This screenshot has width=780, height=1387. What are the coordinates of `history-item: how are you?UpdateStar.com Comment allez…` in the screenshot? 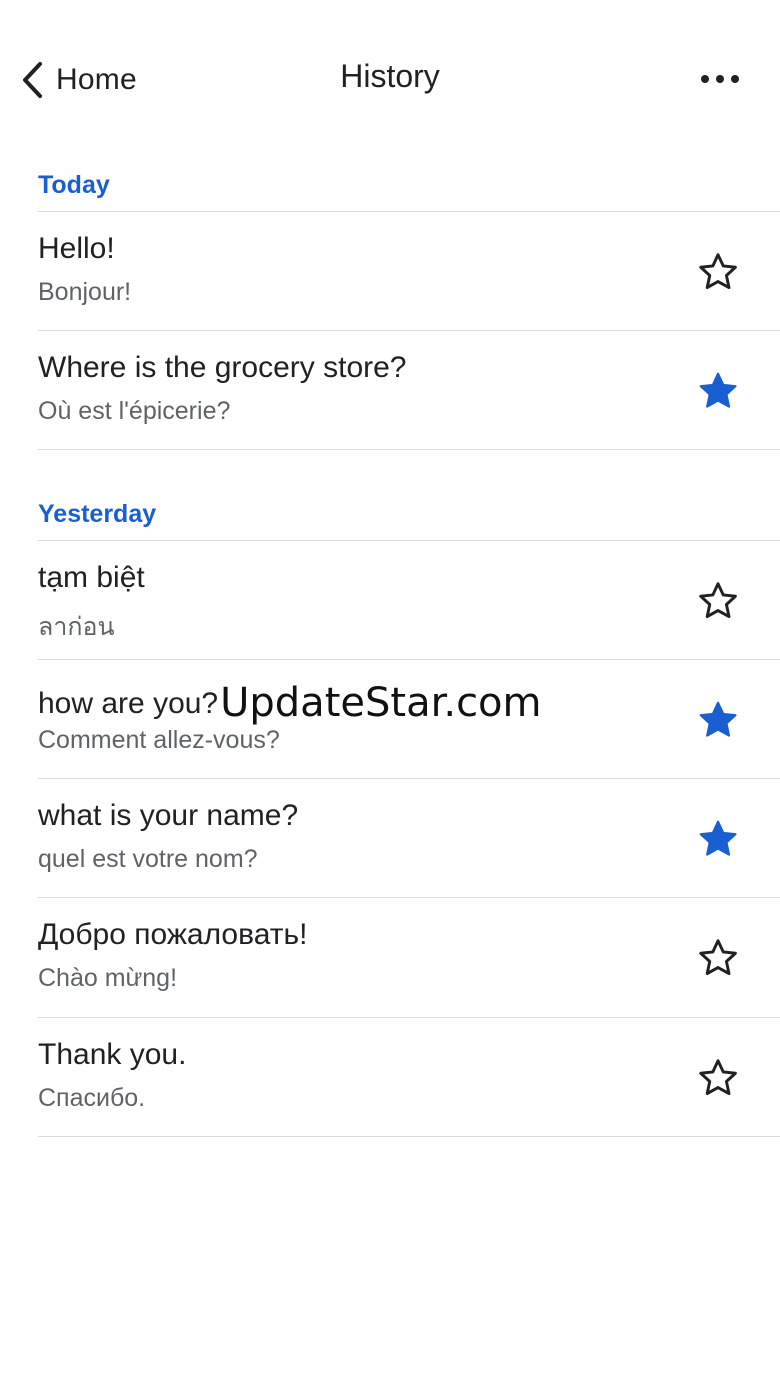 It's located at (409, 719).